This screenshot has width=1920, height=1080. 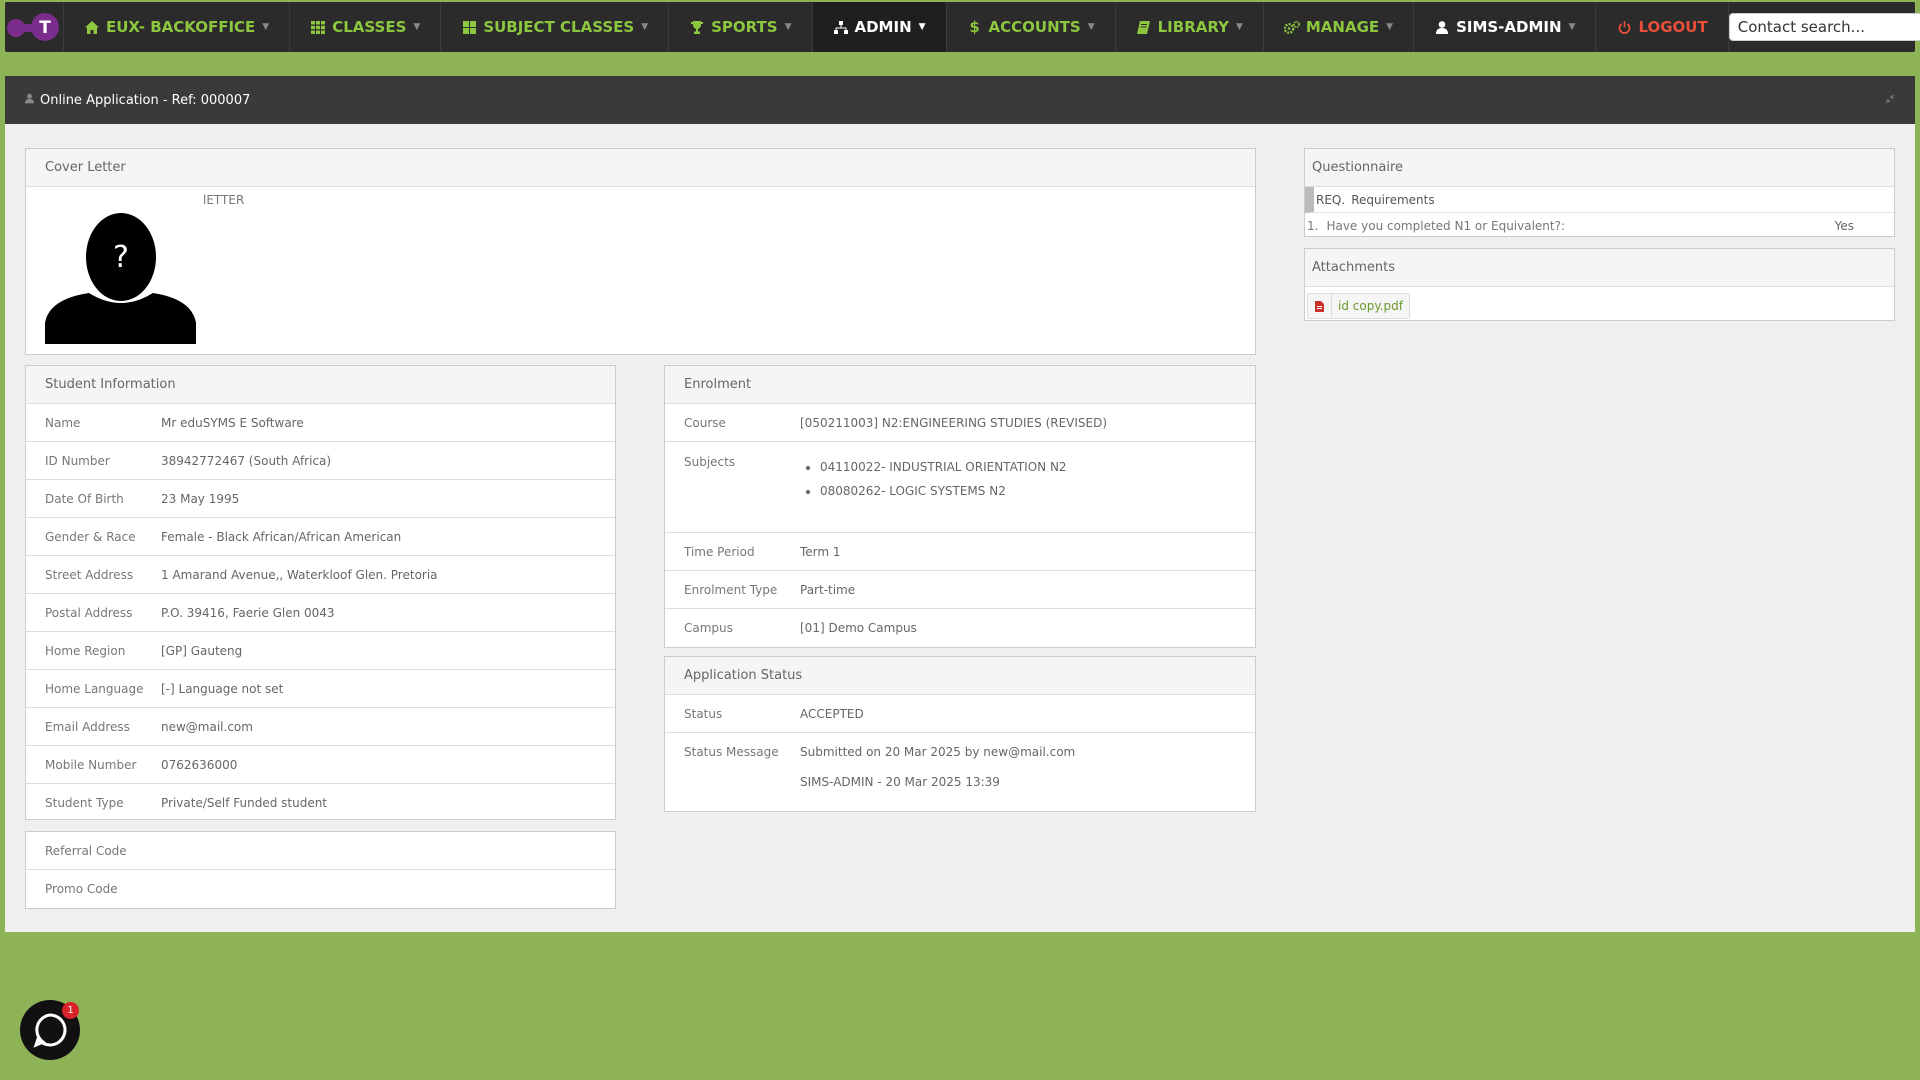 I want to click on info-row-mobile-number: Mobile Number 0762636000, so click(x=320, y=765).